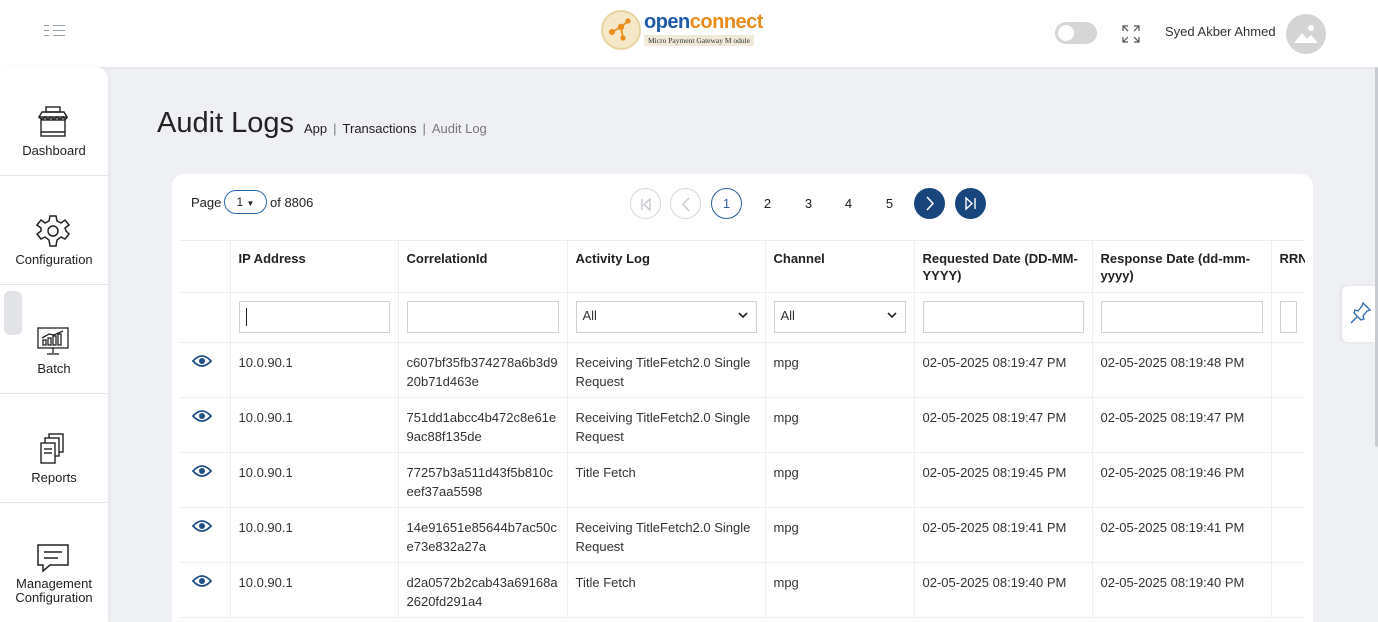 The height and width of the screenshot is (622, 1378). Describe the element at coordinates (483, 590) in the screenshot. I see `cell-correlation: d2a0572b2cab43a69168a2620fd291a4` at that location.